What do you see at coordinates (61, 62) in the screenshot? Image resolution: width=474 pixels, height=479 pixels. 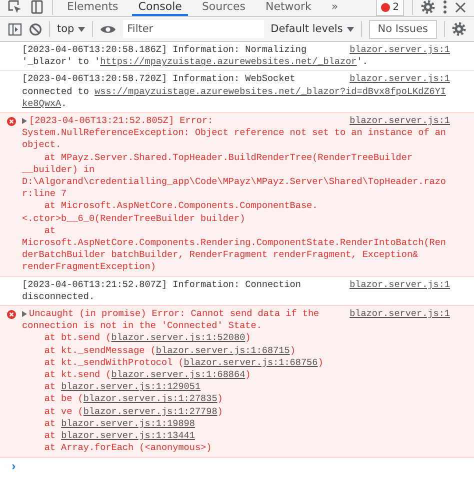 I see `log-text: '_blazor' to '` at bounding box center [61, 62].